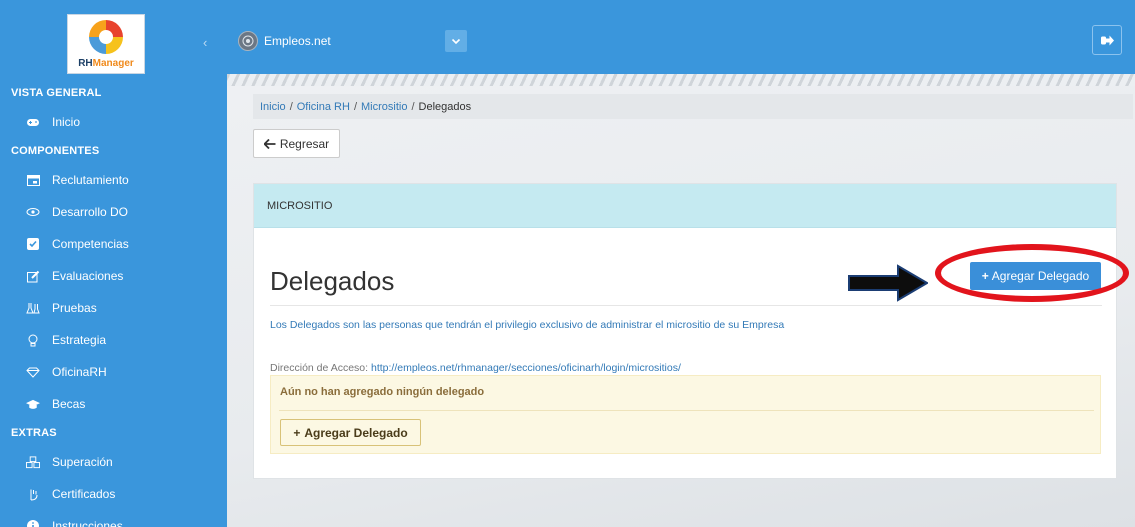  I want to click on chevron-down-icon, so click(456, 41).